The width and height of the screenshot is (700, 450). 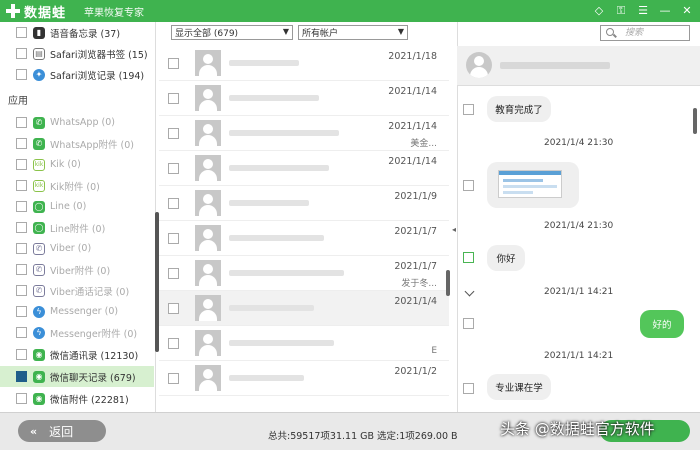 I want to click on sidebar-item-line-attachments: ◯ Line附件 (0), so click(x=77, y=227).